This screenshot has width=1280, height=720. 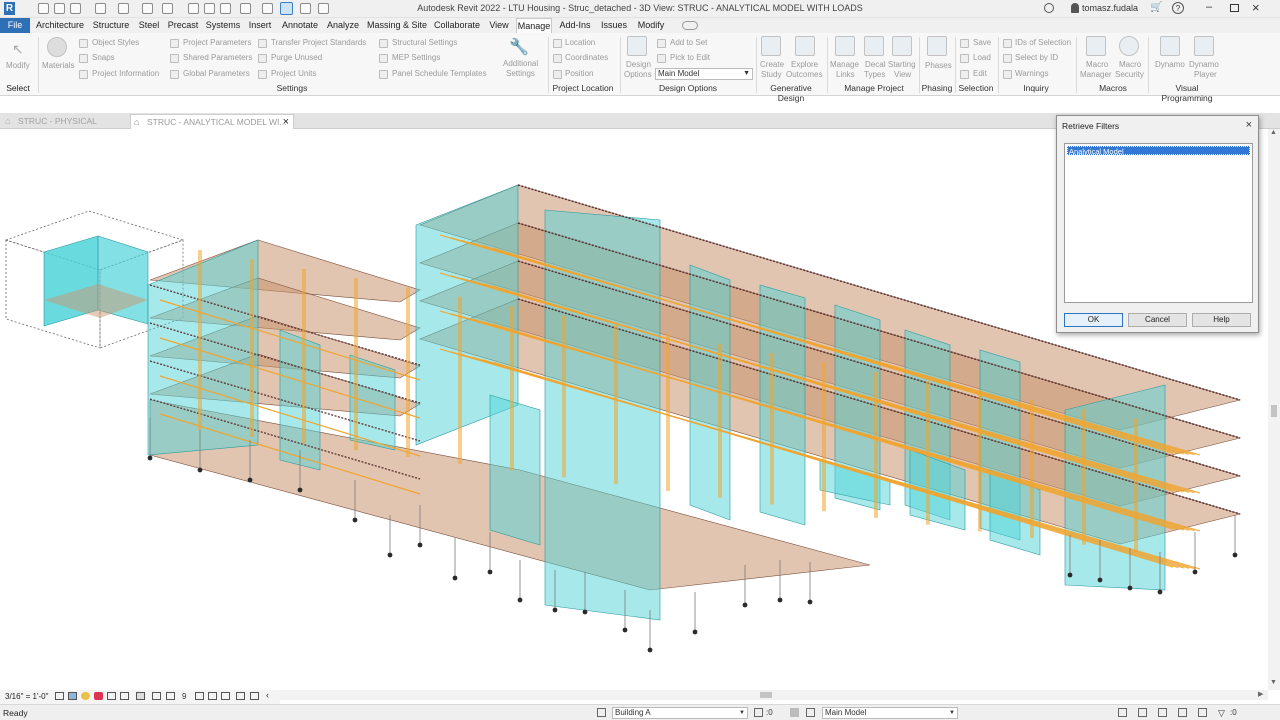 What do you see at coordinates (902, 46) in the screenshot?
I see `starting-view-icon` at bounding box center [902, 46].